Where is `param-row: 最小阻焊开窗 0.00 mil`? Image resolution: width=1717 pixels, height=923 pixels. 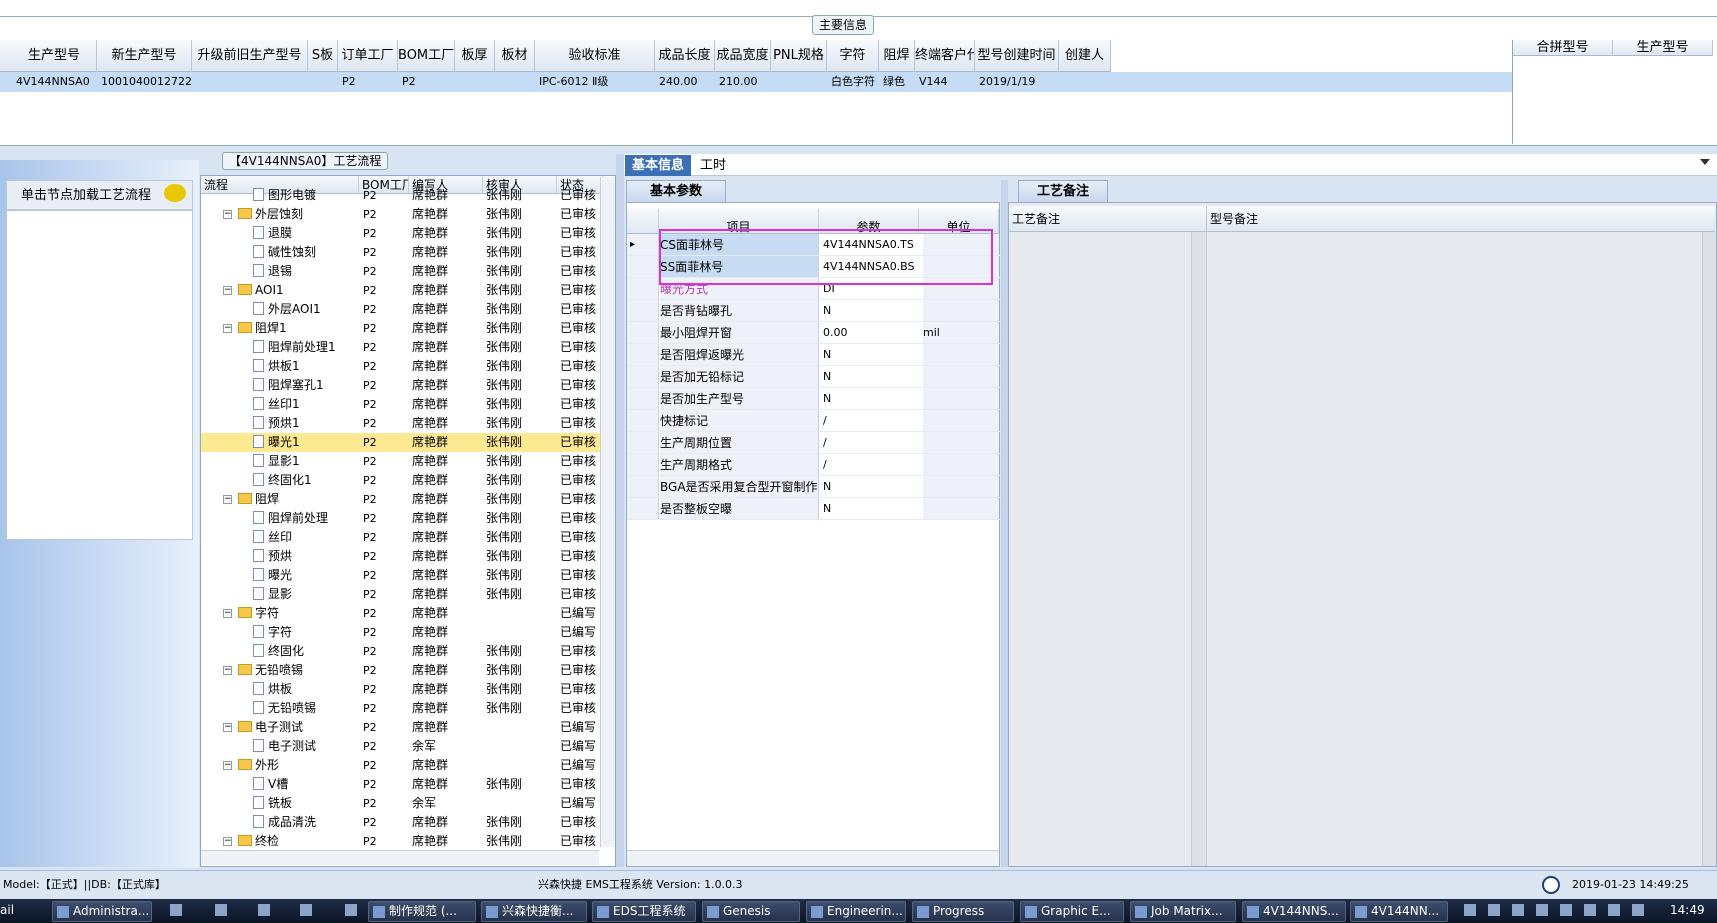
param-row: 最小阻焊开窗 0.00 mil is located at coordinates (814, 333).